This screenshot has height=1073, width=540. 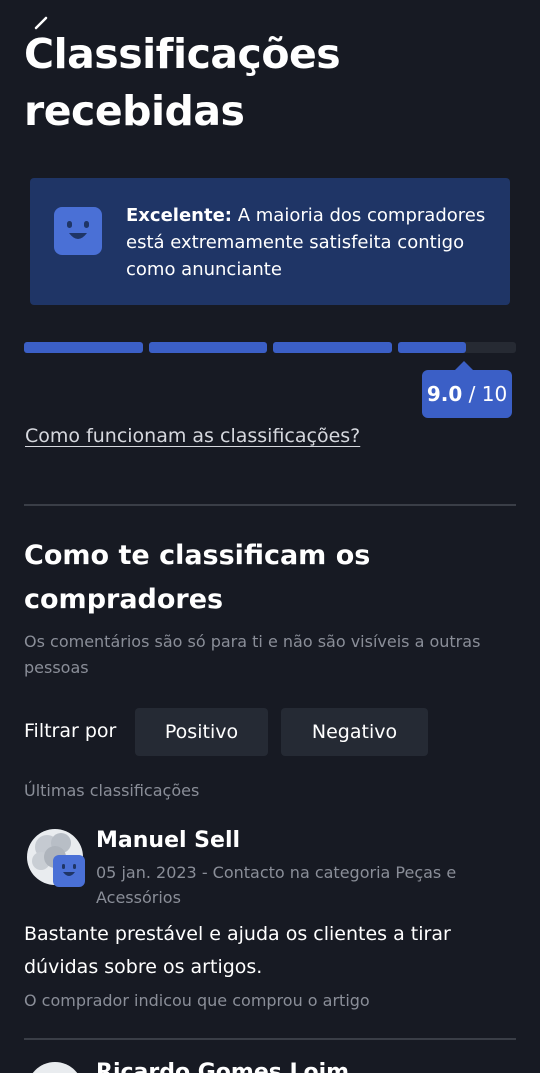 I want to click on how-ratings-work-link: Como funcionam as classificações?, so click(x=192, y=436).